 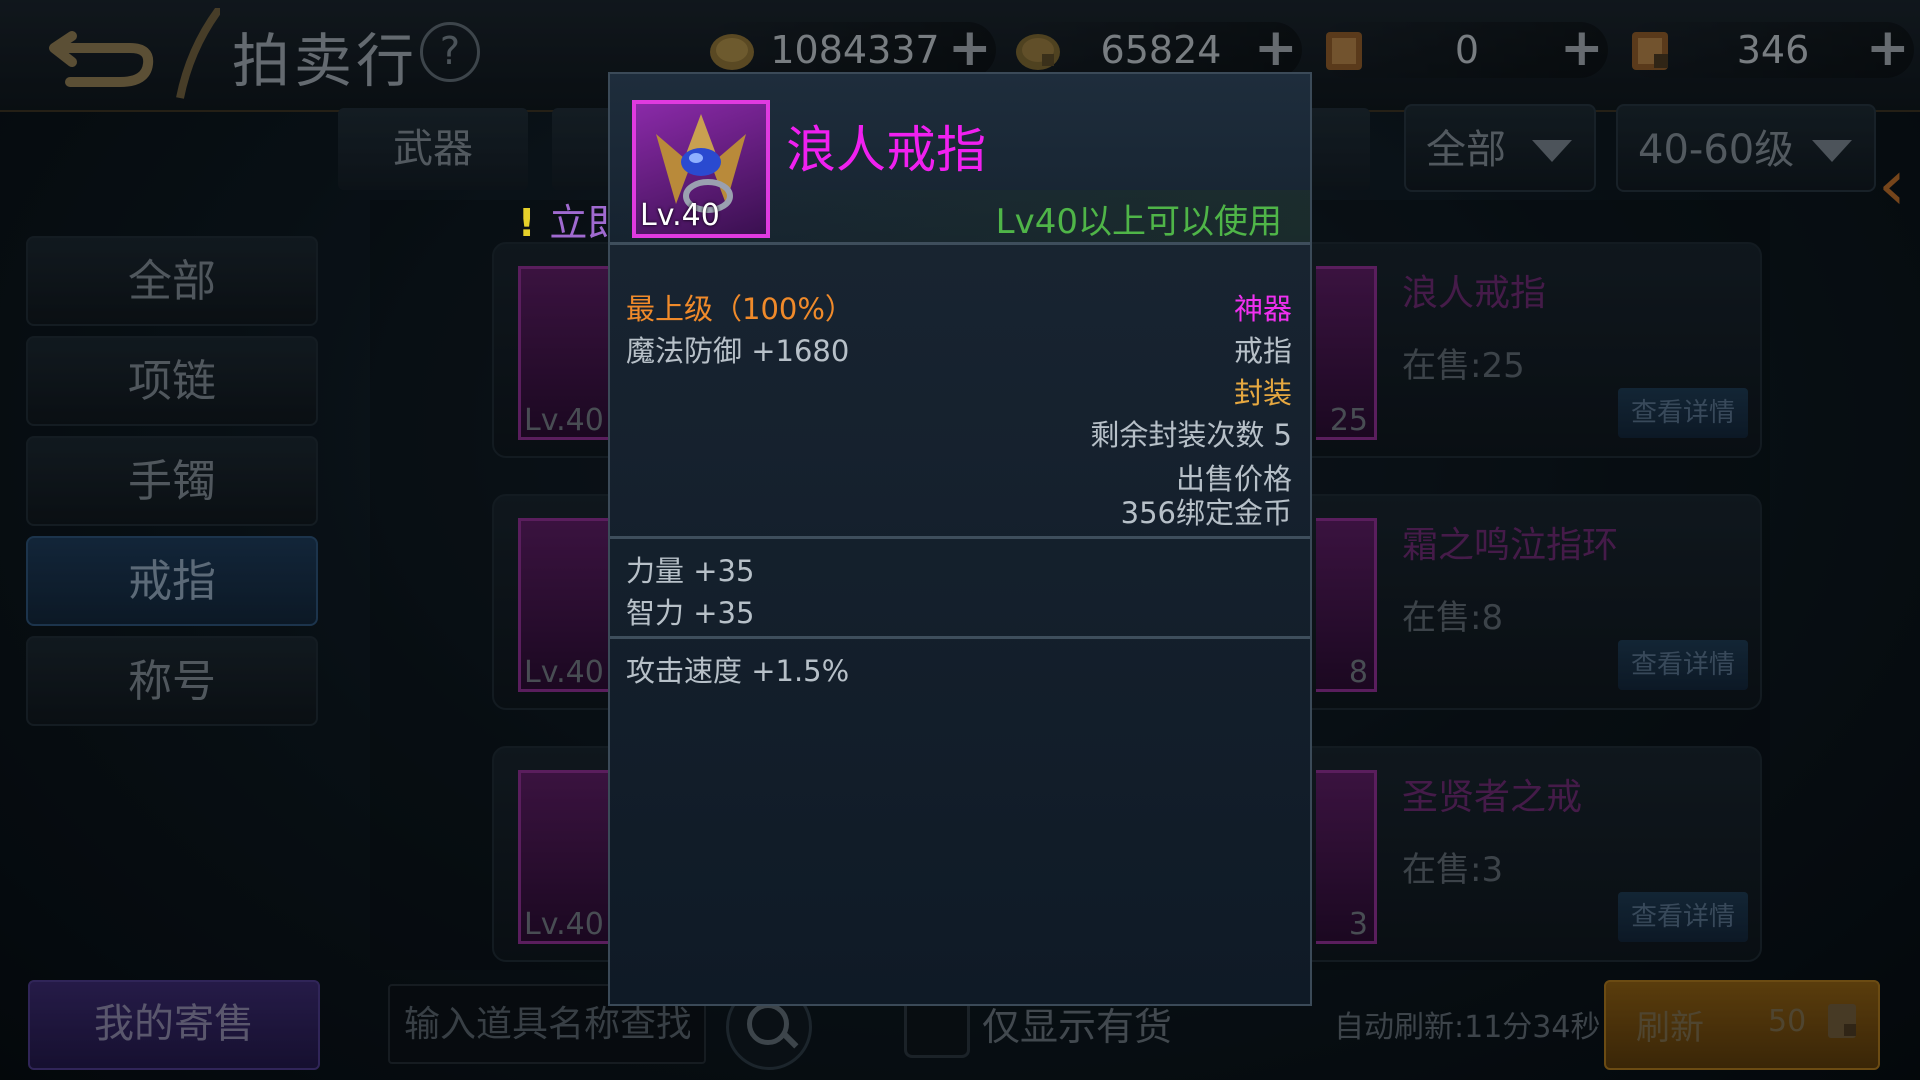 What do you see at coordinates (690, 571) in the screenshot?
I see `bonus-stat: 力量 +35` at bounding box center [690, 571].